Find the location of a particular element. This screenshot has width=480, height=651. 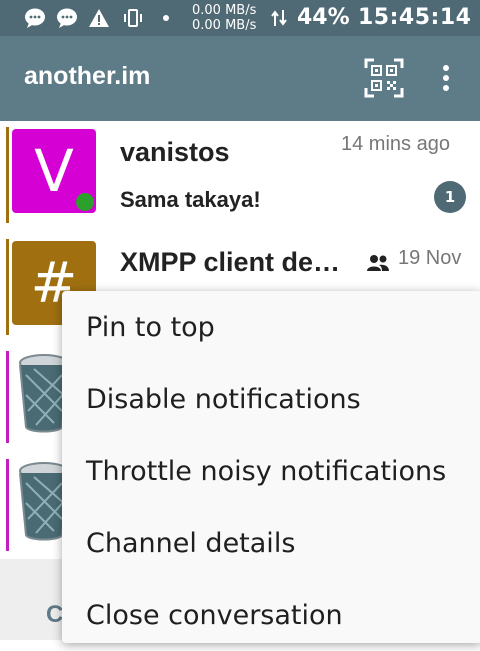

menu-item-label: Disable notifications is located at coordinates (223, 399).